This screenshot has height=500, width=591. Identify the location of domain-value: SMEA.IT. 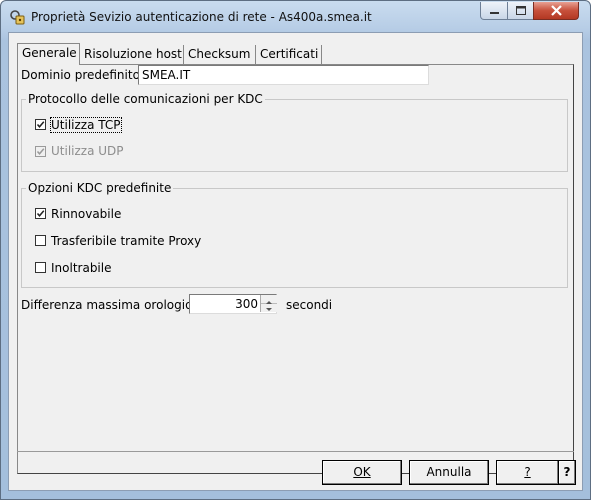
(166, 75).